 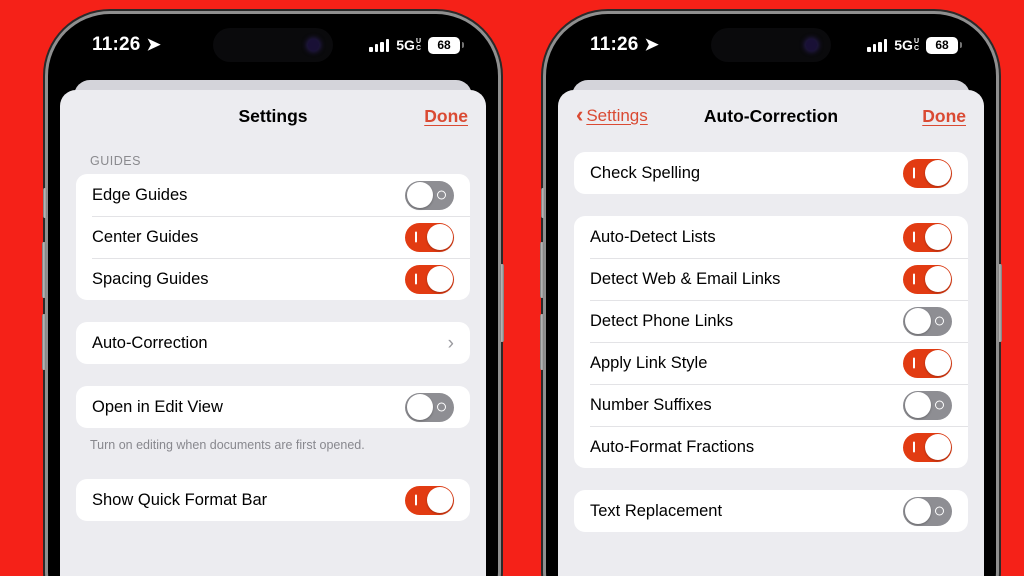 I want to click on toggle-center-guides, so click(x=429, y=237).